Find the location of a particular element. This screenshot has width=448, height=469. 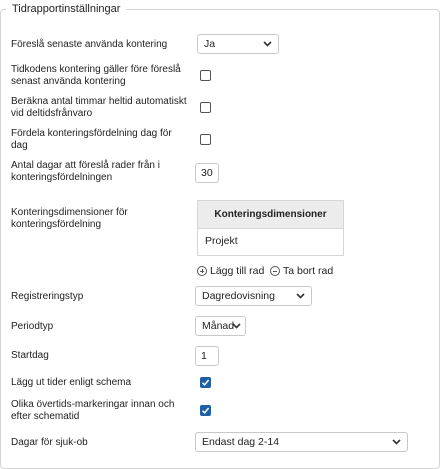

section-title: Tidrapportinställningar is located at coordinates (66, 9).